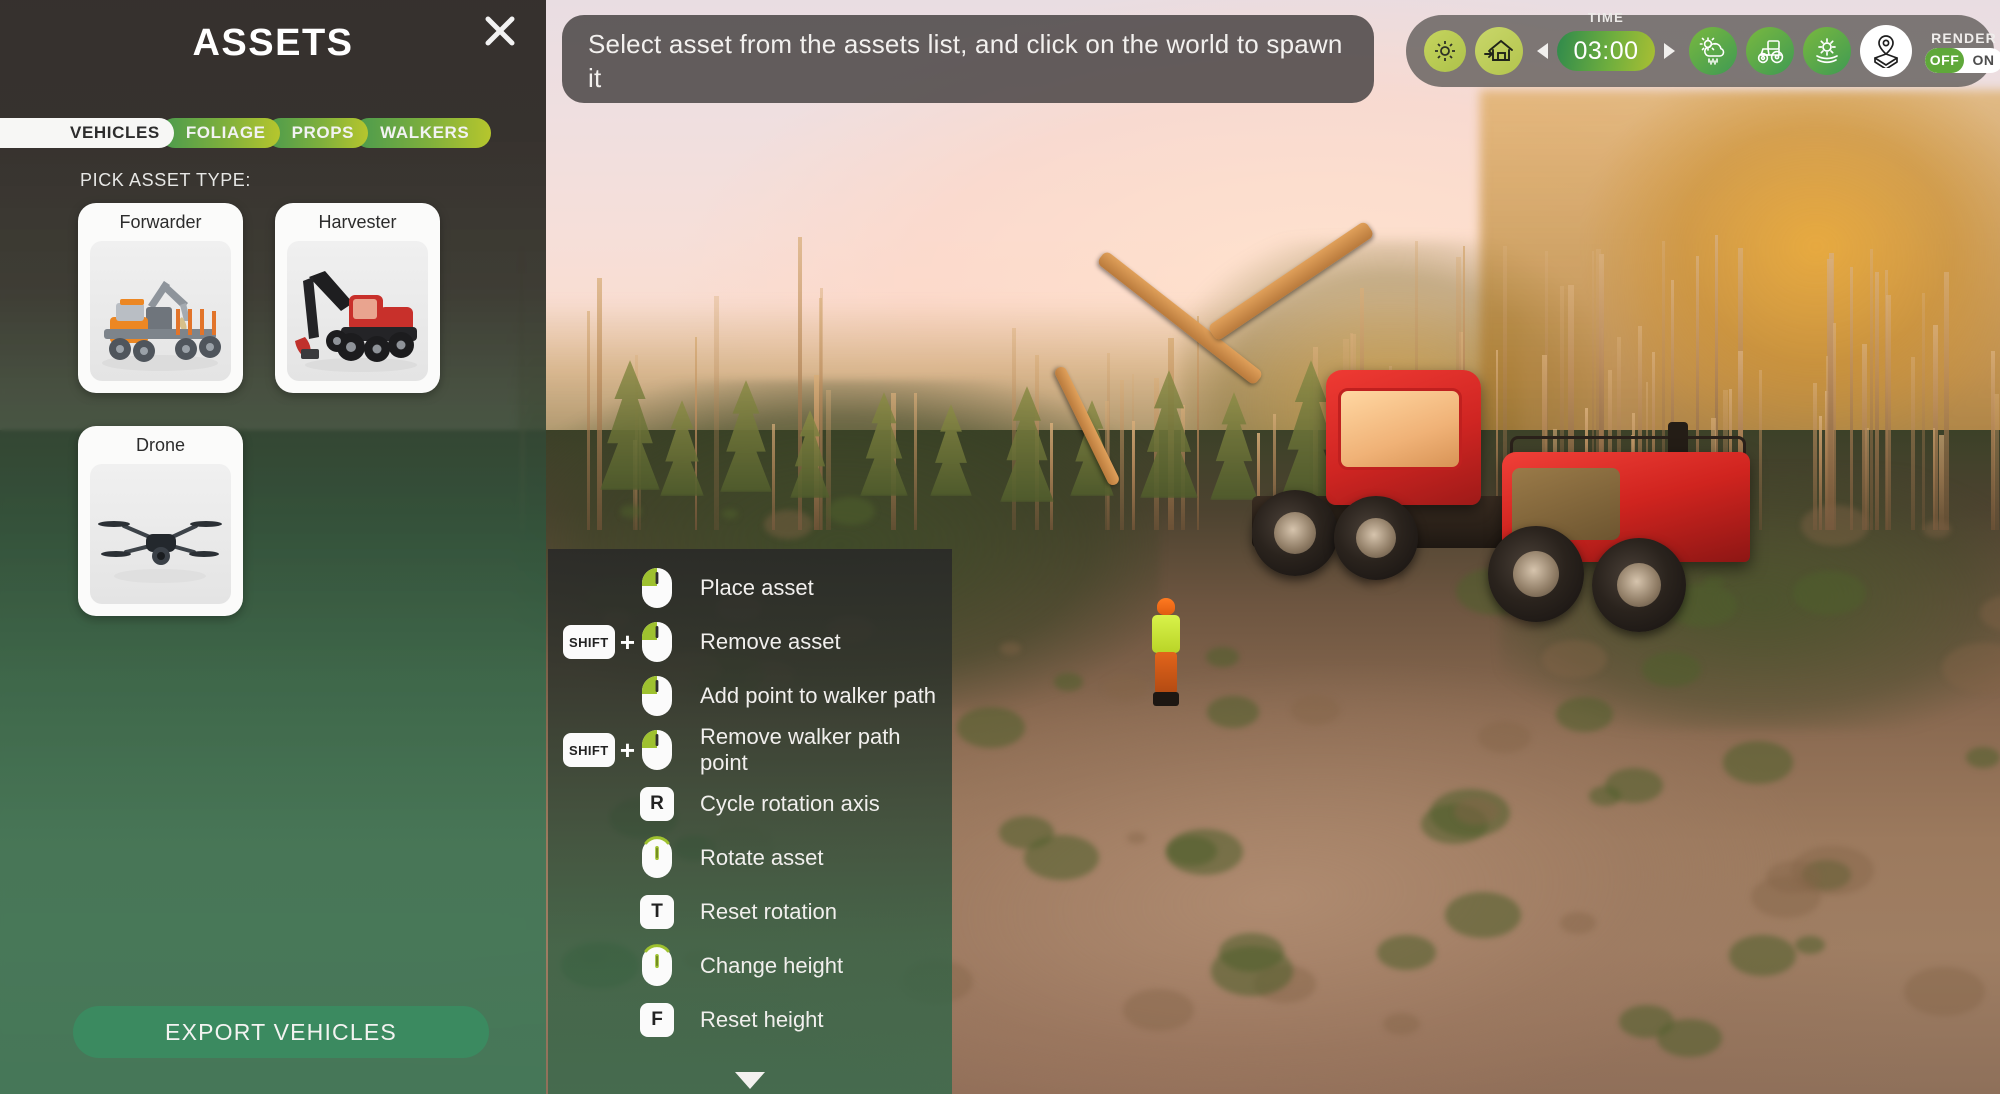 The image size is (2000, 1094). Describe the element at coordinates (1499, 51) in the screenshot. I see `return-home-icon` at that location.